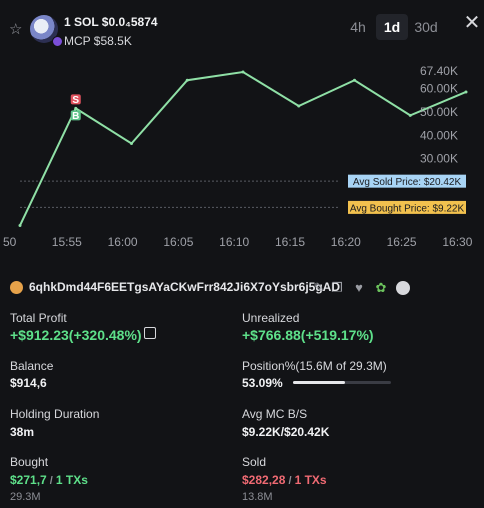 This screenshot has height=508, width=484. I want to click on avg-mc-label: Avg MC B/S, so click(275, 414).